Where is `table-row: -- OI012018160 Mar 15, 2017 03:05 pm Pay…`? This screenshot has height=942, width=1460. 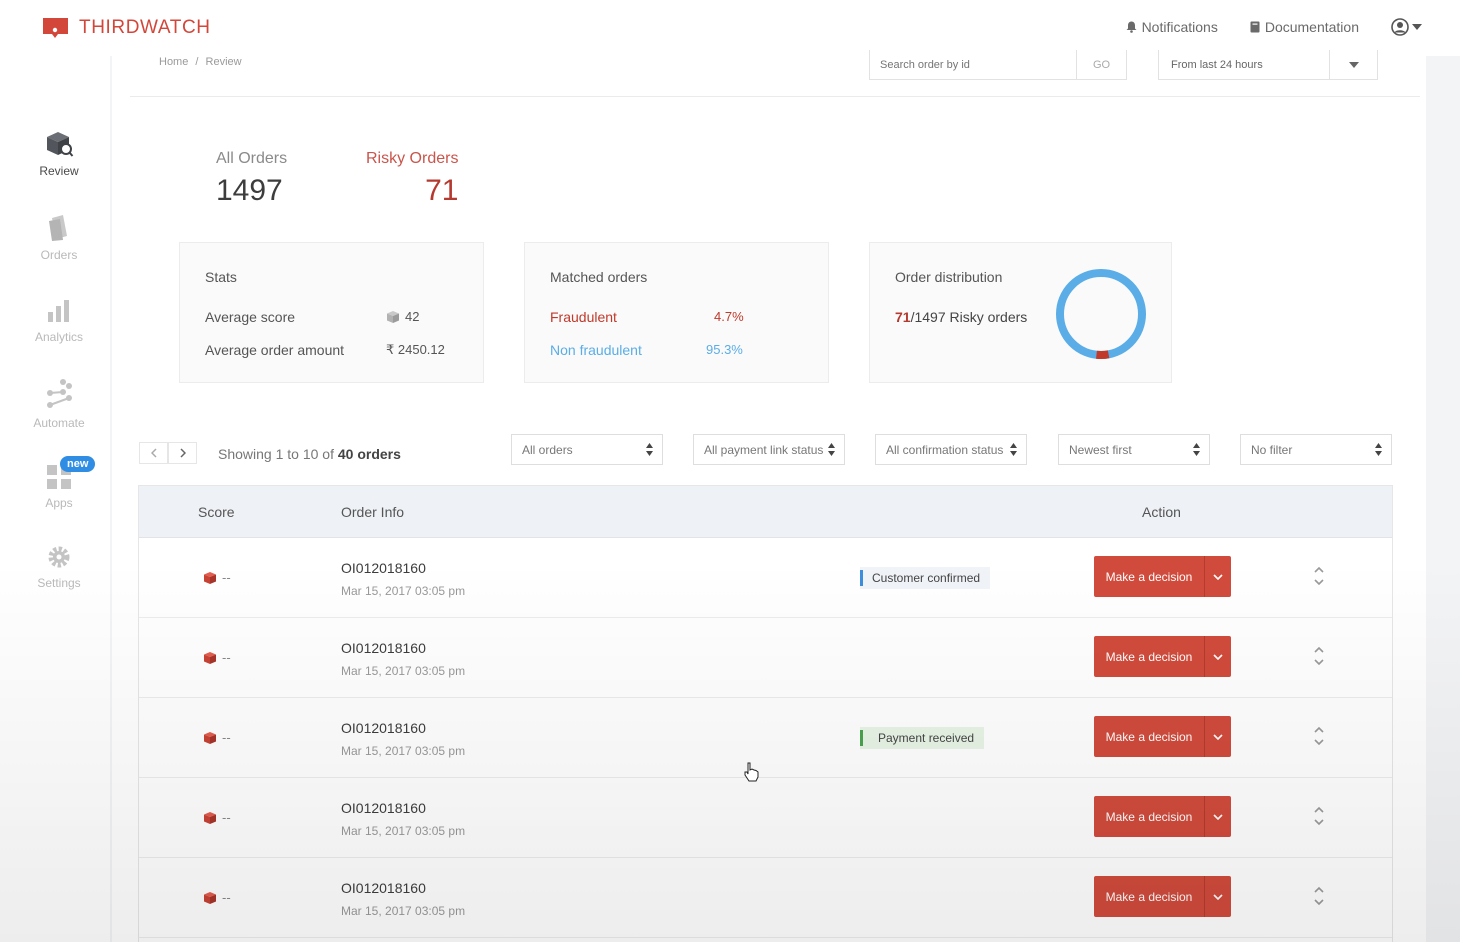
table-row: -- OI012018160 Mar 15, 2017 03:05 pm Pay… is located at coordinates (765, 738).